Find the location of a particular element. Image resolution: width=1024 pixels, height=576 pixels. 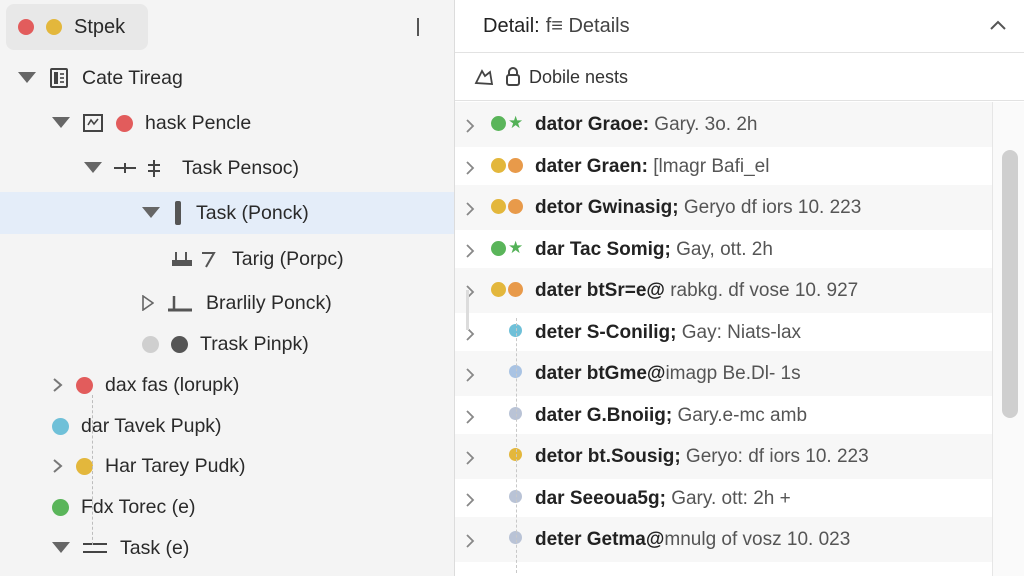

list-item-text: deter Getma@mnulg of vosz 10. 023 is located at coordinates (692, 540).